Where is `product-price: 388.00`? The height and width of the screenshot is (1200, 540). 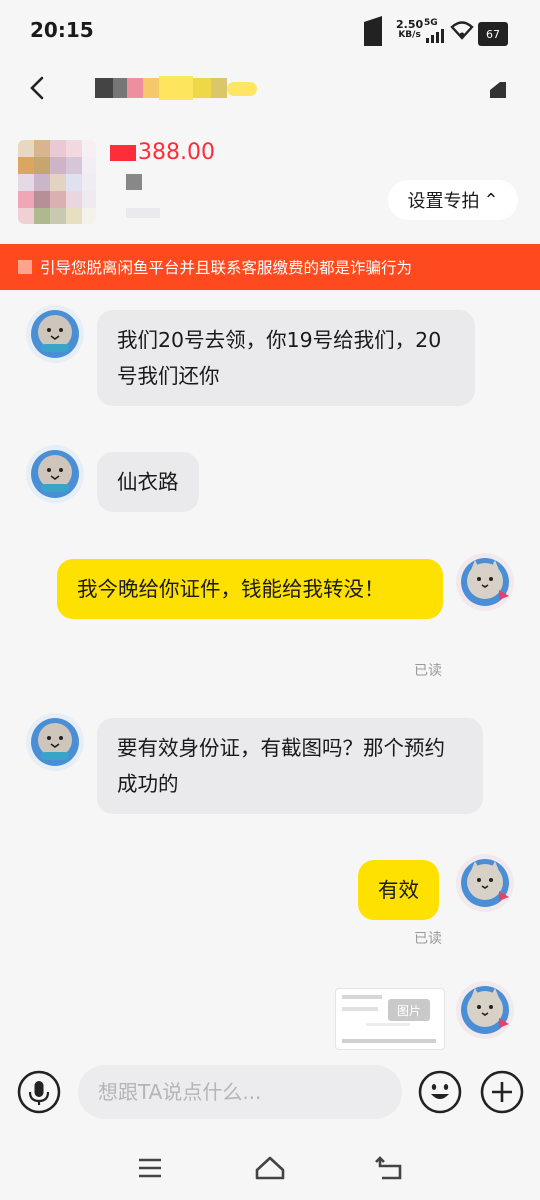
product-price: 388.00 is located at coordinates (162, 152).